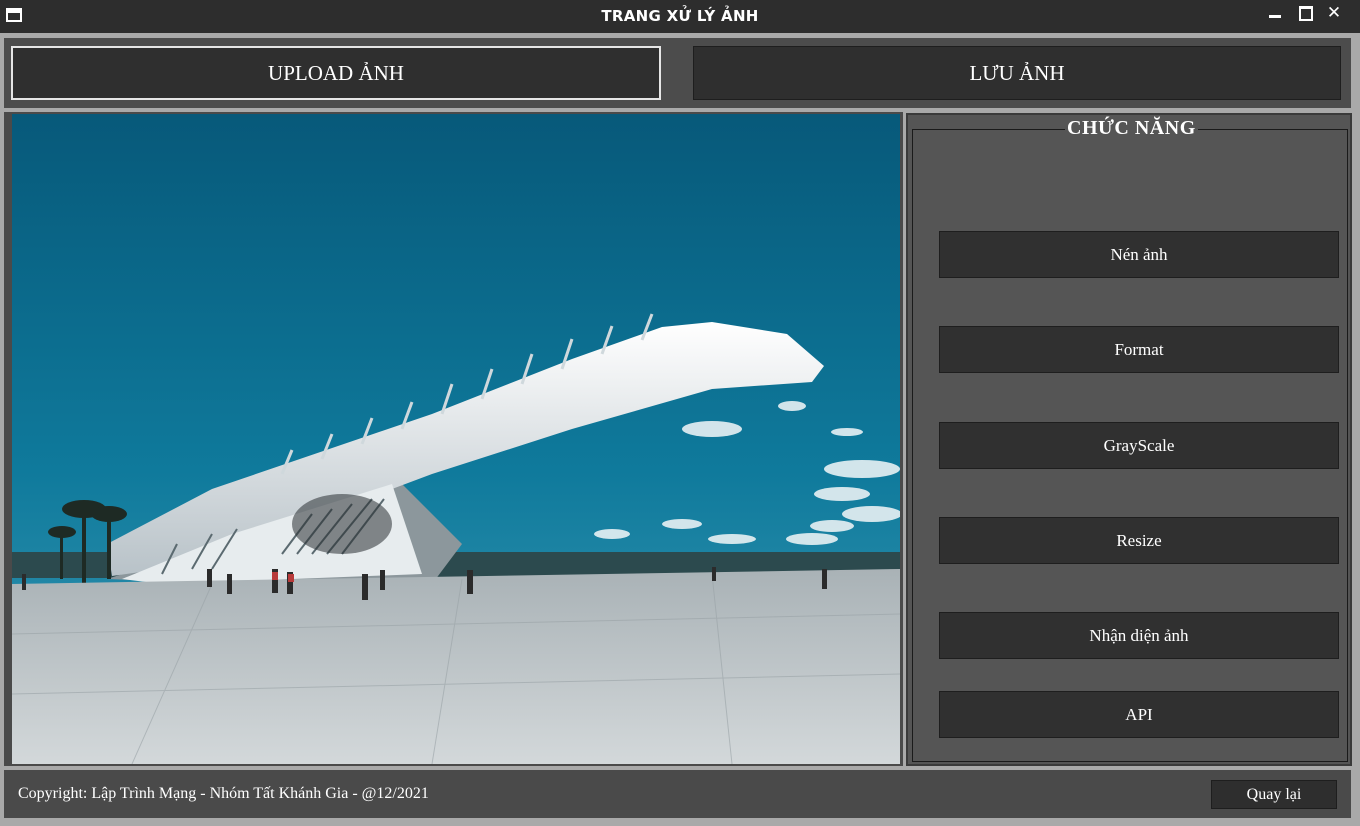  Describe the element at coordinates (1139, 254) in the screenshot. I see `compress-image-button: Nén ảnh` at that location.